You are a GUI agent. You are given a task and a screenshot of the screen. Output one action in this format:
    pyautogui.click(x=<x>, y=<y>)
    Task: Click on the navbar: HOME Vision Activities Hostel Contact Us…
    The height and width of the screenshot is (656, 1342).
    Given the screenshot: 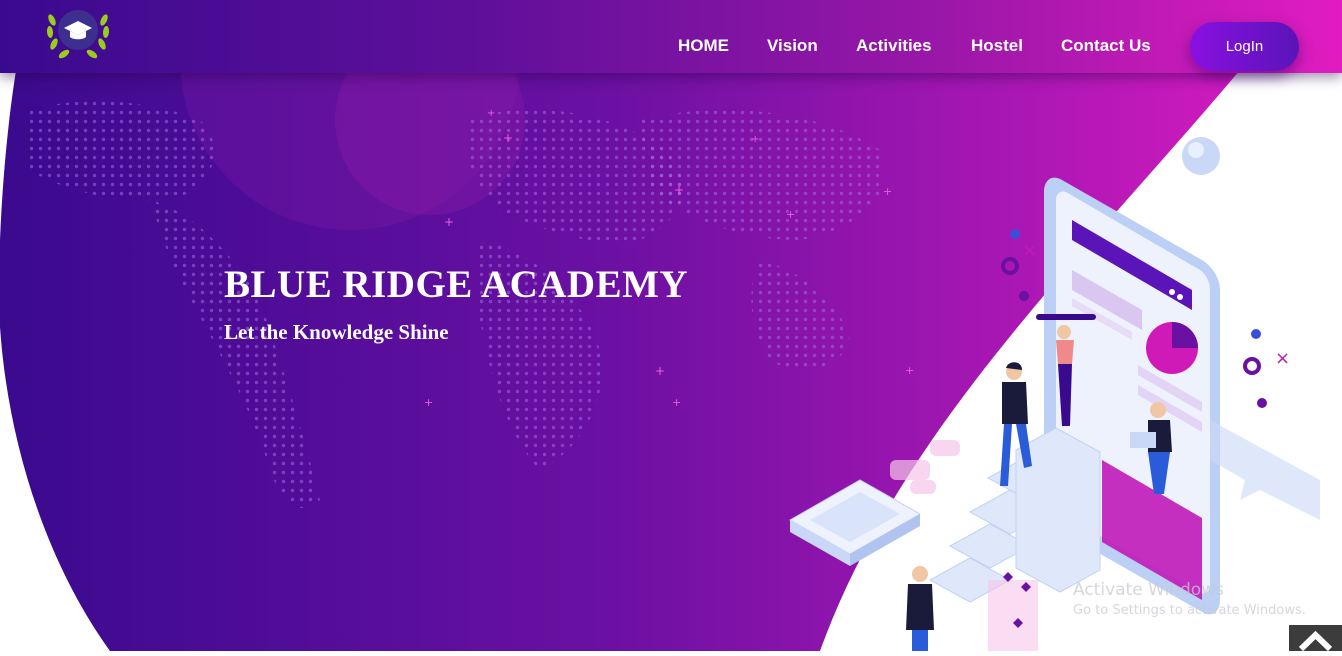 What is the action you would take?
    pyautogui.click(x=671, y=36)
    